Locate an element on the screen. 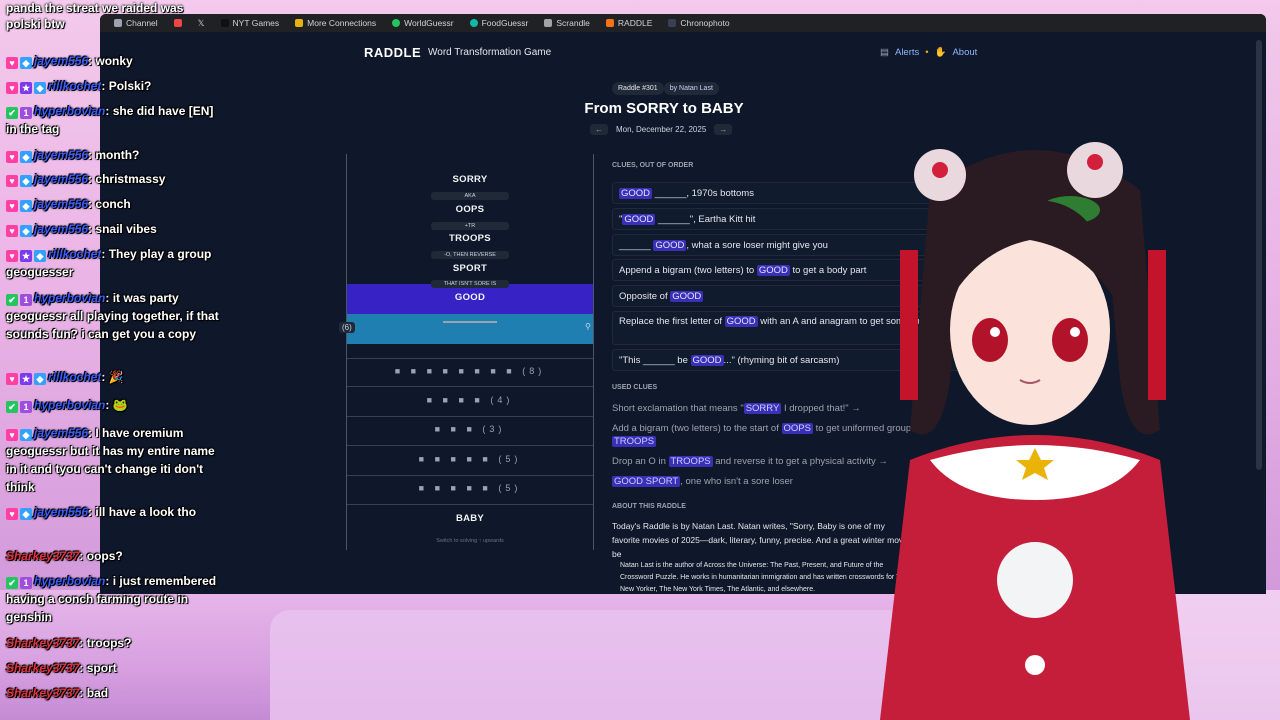 This screenshot has width=1280, height=720. about-link: About is located at coordinates (964, 52).